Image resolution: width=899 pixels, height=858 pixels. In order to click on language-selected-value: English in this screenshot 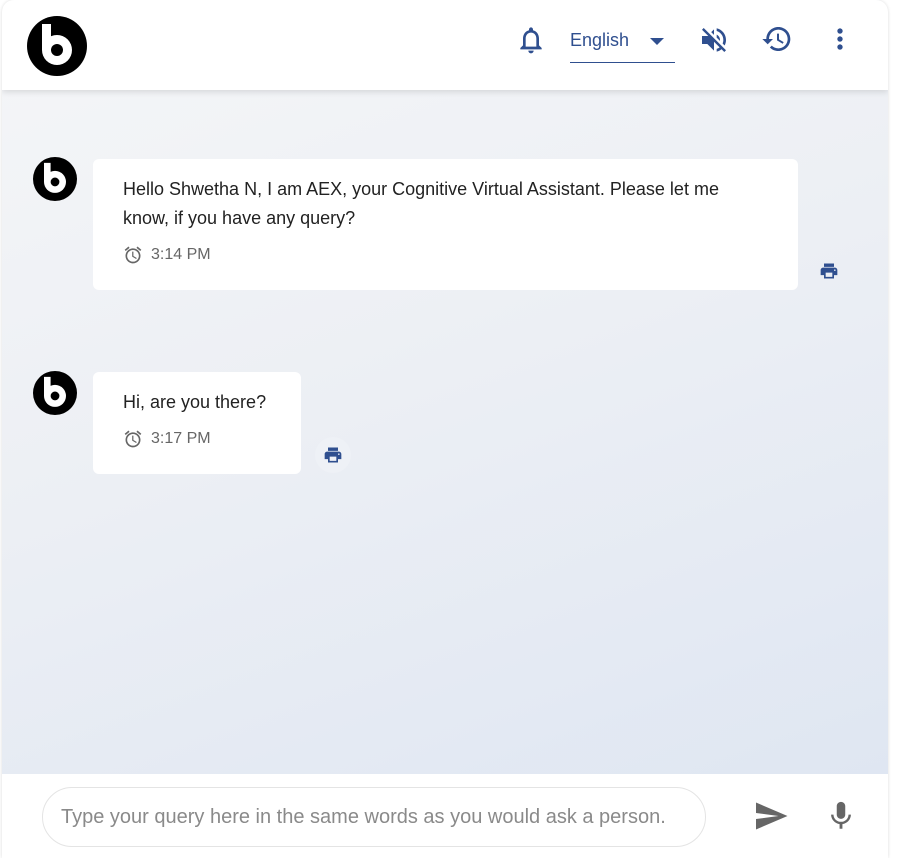, I will do `click(600, 40)`.